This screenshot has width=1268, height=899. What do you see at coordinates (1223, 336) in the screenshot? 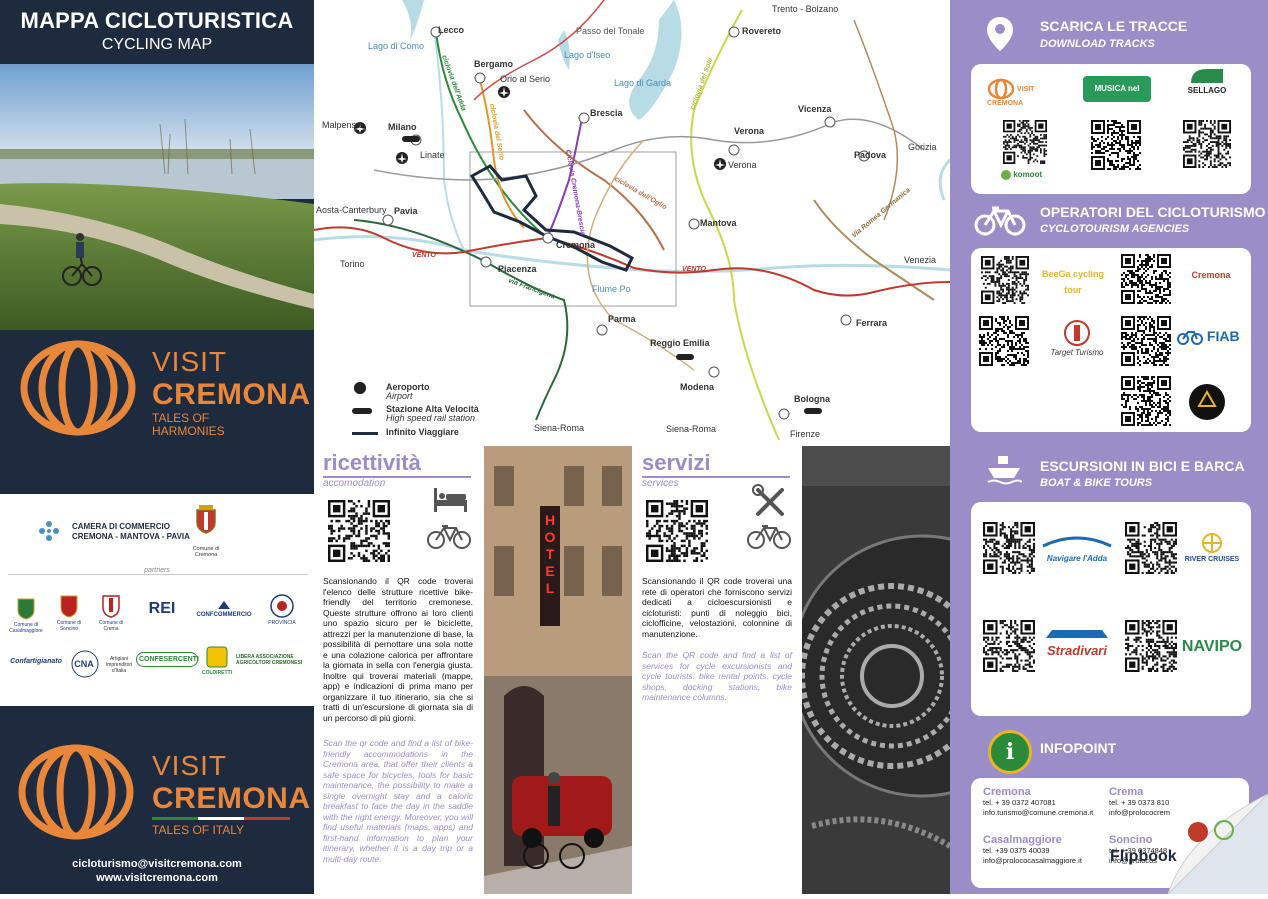
I see `agency-logo-name-3: FIAB` at bounding box center [1223, 336].